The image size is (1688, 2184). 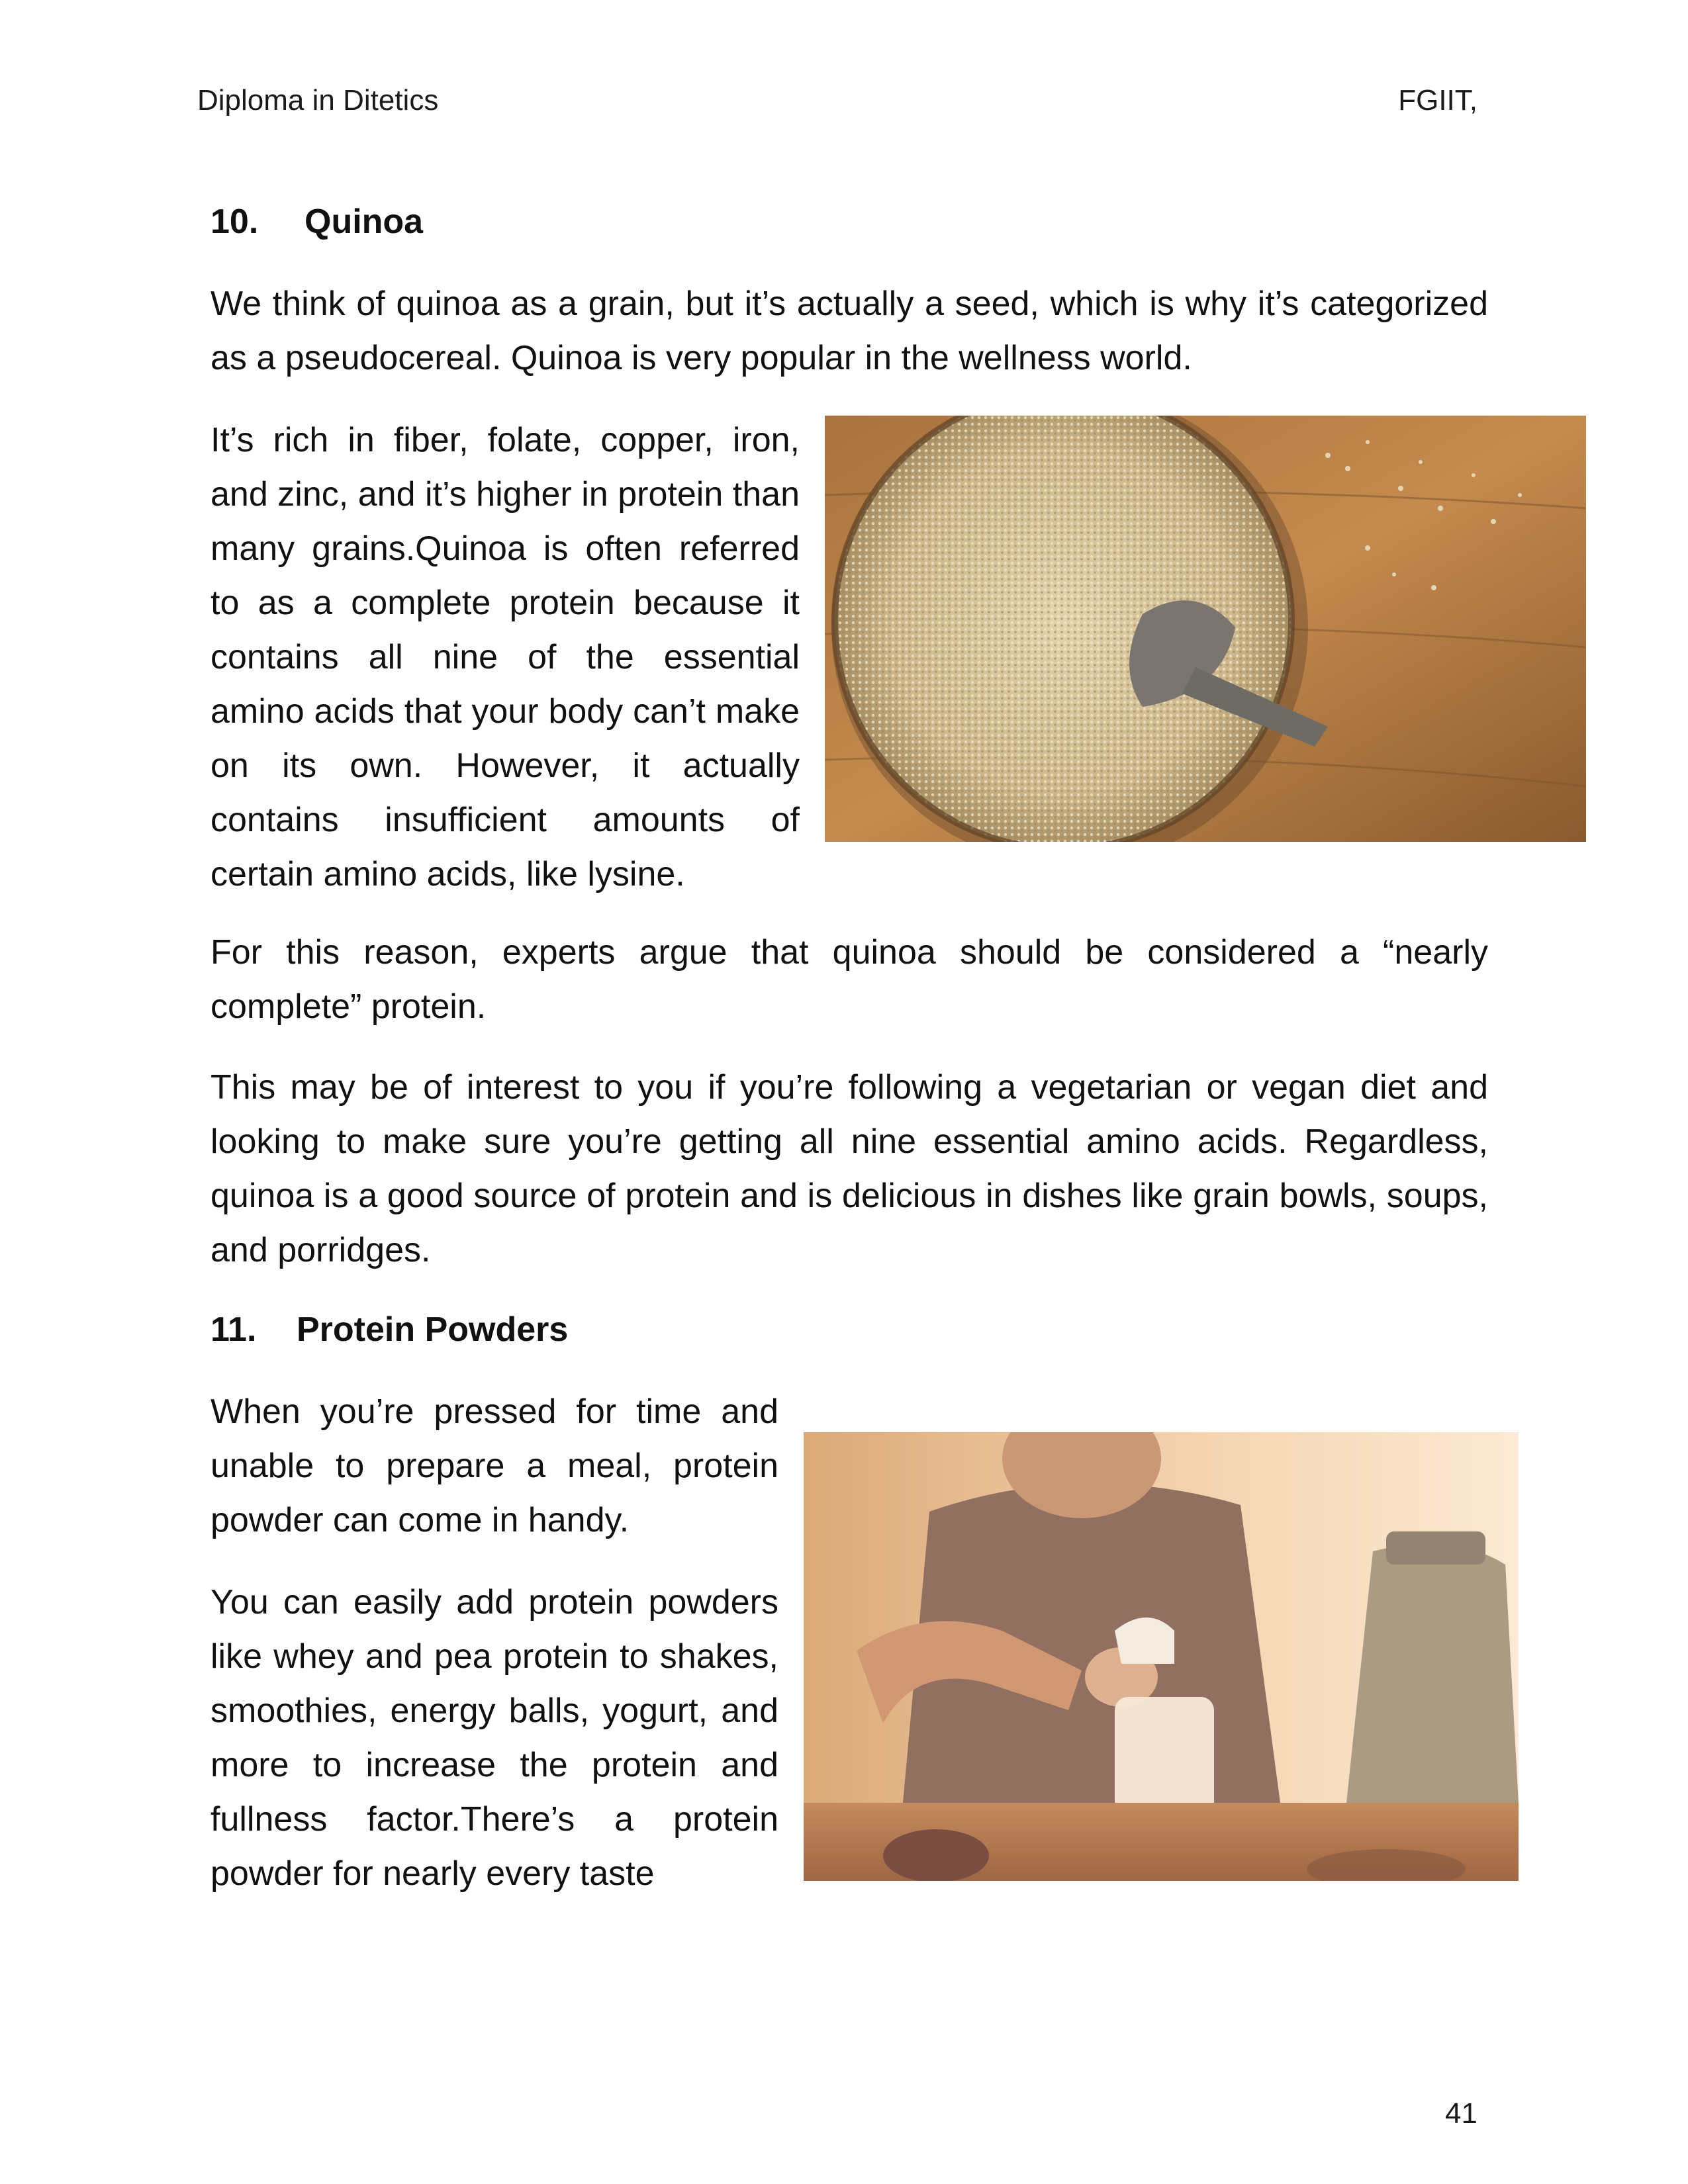 What do you see at coordinates (364, 222) in the screenshot?
I see `section-title: Quinoa` at bounding box center [364, 222].